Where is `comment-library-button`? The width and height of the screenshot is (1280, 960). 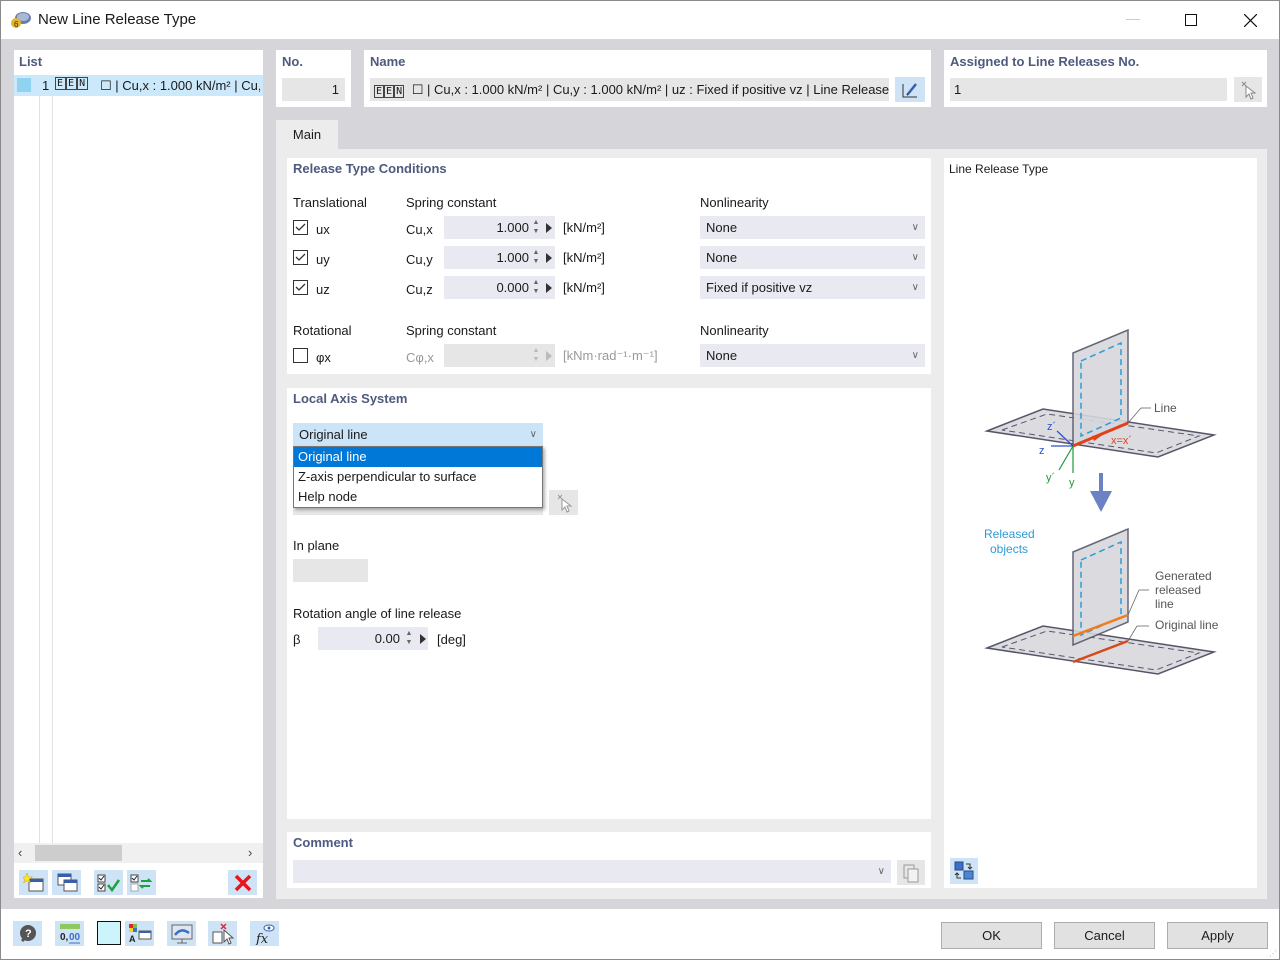 comment-library-button is located at coordinates (911, 872).